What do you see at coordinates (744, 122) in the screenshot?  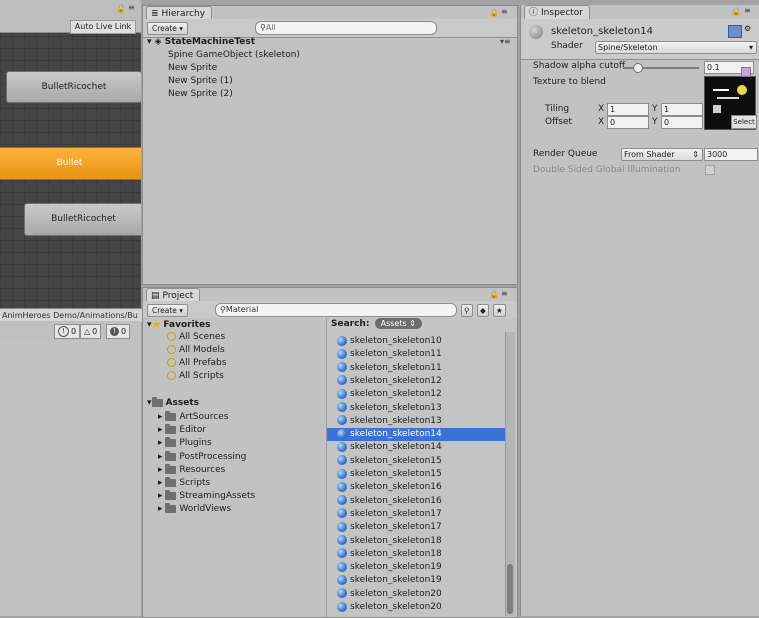 I see `texture-select-button: Select` at bounding box center [744, 122].